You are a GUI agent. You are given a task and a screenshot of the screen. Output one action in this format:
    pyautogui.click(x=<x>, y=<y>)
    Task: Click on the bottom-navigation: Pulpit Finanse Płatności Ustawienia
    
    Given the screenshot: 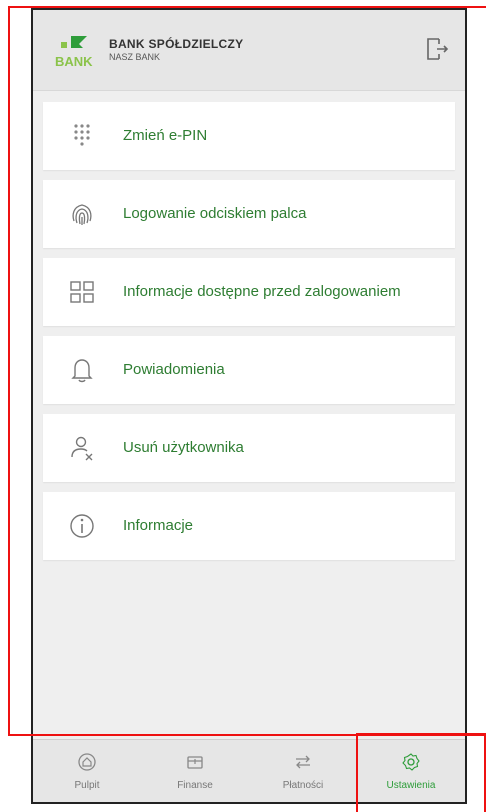 What is the action you would take?
    pyautogui.click(x=249, y=770)
    